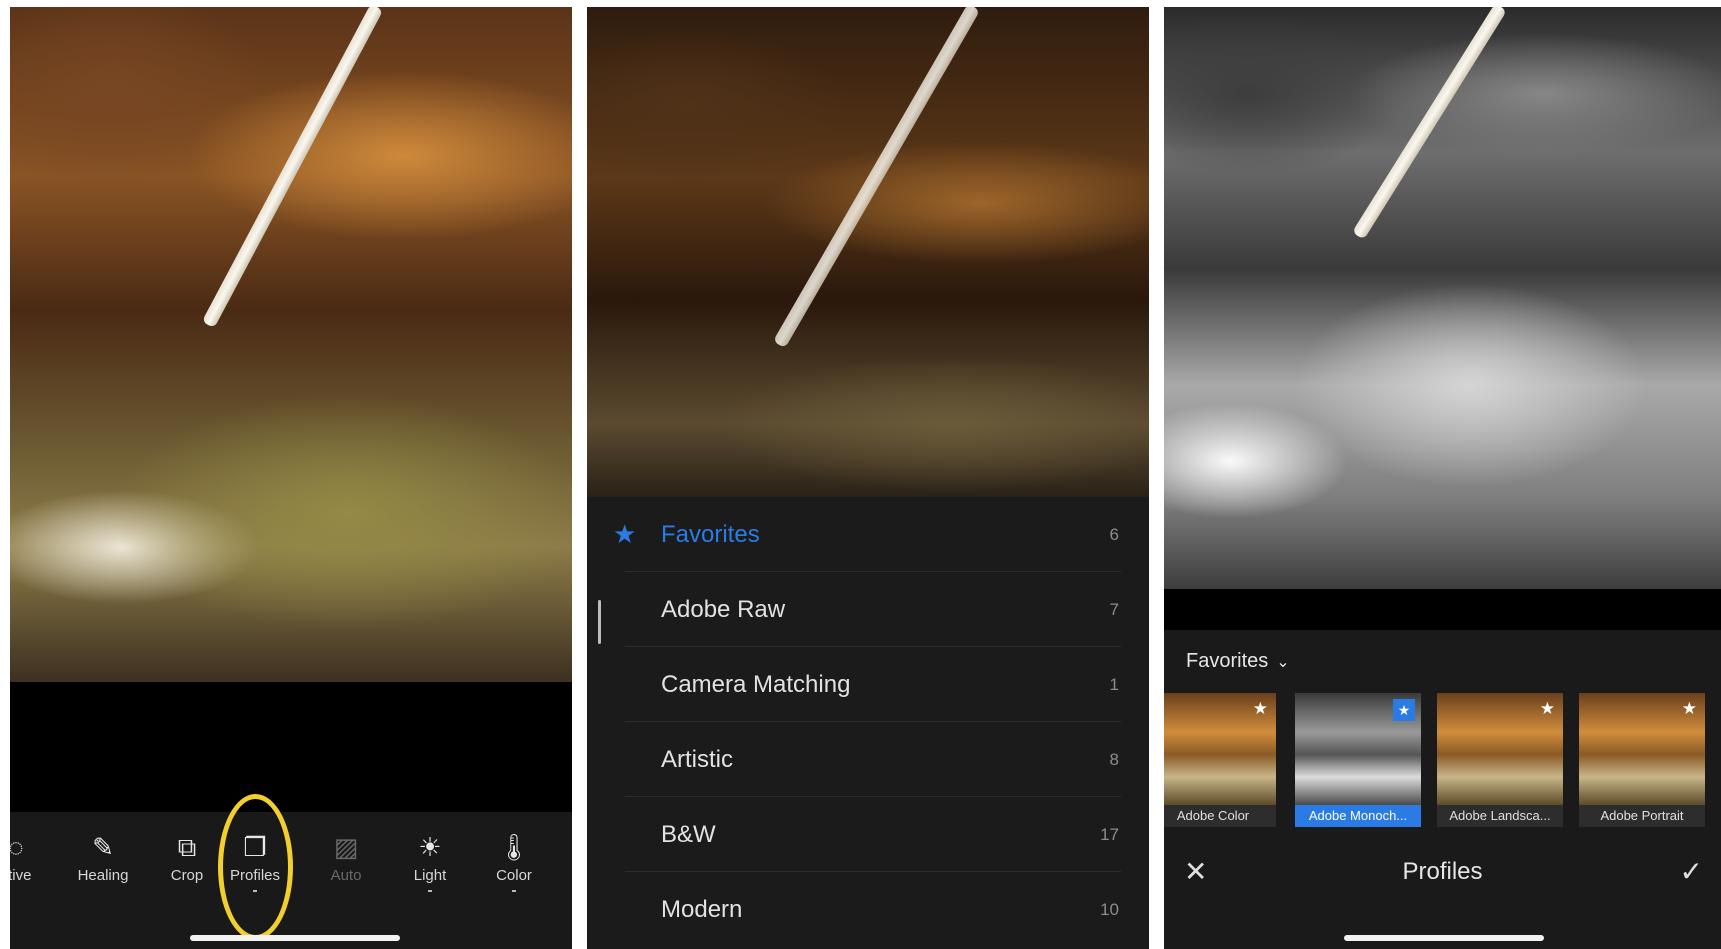 This screenshot has height=949, width=1721. Describe the element at coordinates (430, 847) in the screenshot. I see `sun-icon: ☀` at that location.